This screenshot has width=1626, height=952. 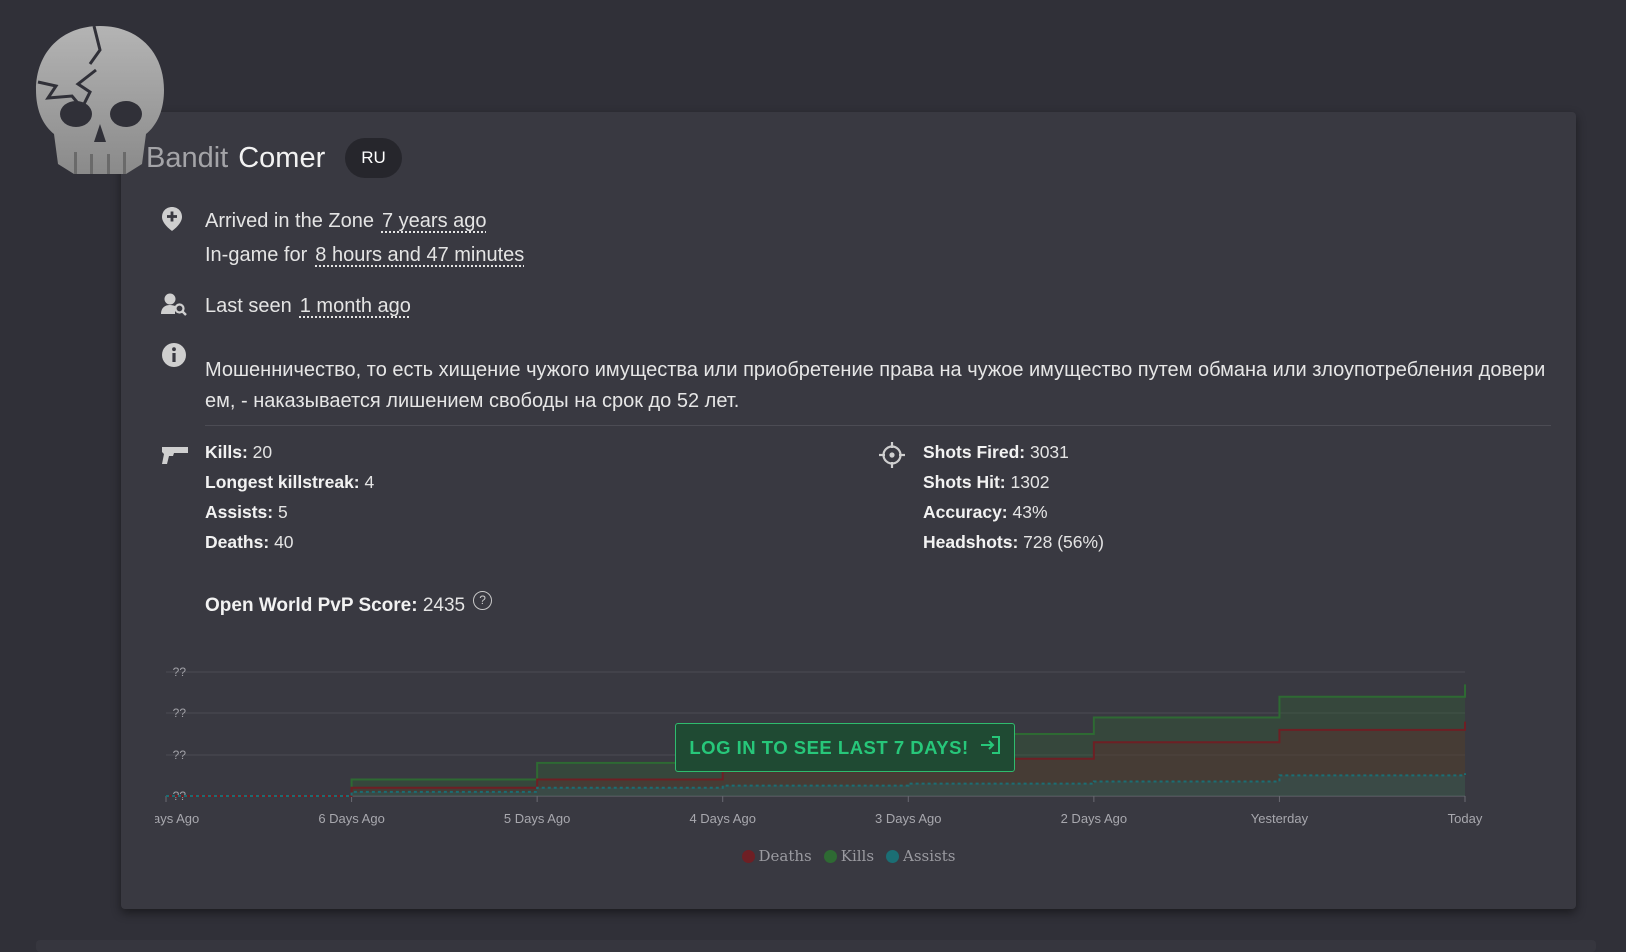 I want to click on pvp-score-value: 2435, so click(x=444, y=605).